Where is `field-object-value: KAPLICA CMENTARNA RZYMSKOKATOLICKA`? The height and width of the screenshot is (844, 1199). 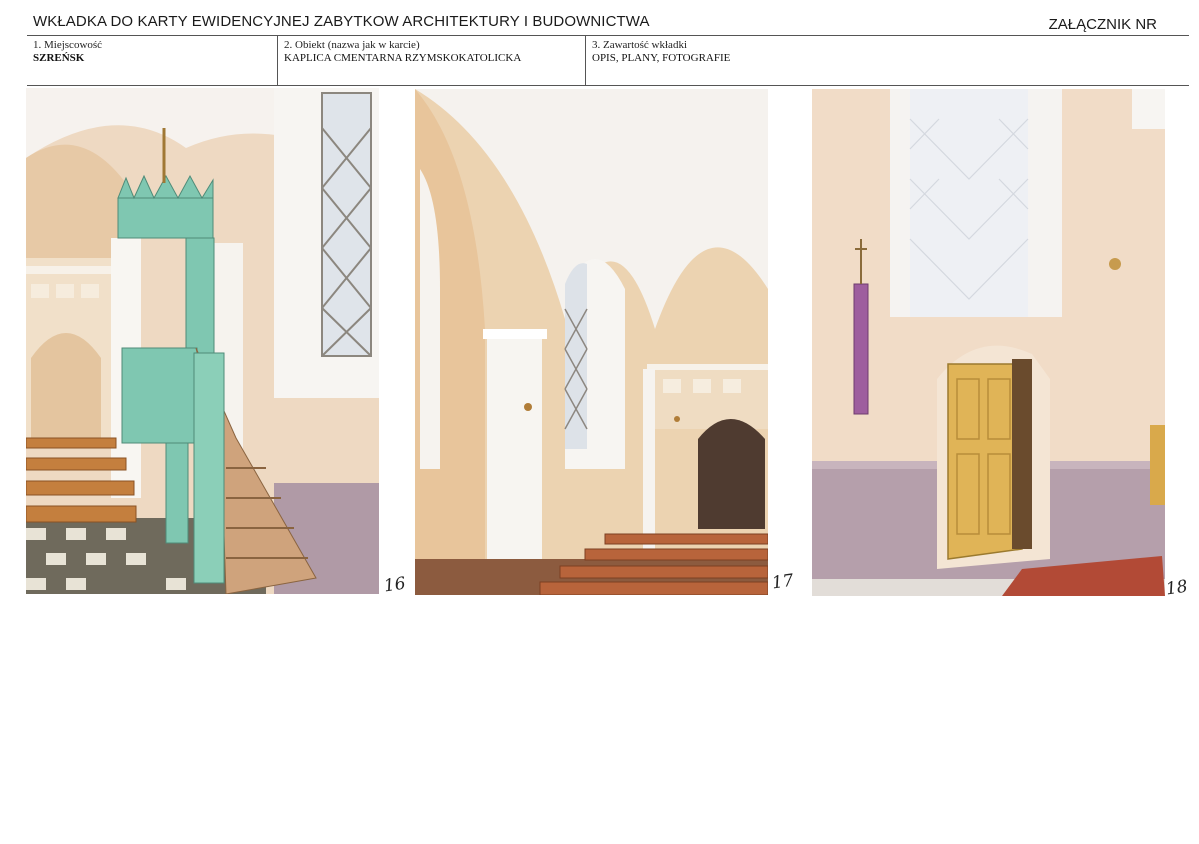
field-object-value: KAPLICA CMENTARNA RZYMSKOKATOLICKA is located at coordinates (403, 58).